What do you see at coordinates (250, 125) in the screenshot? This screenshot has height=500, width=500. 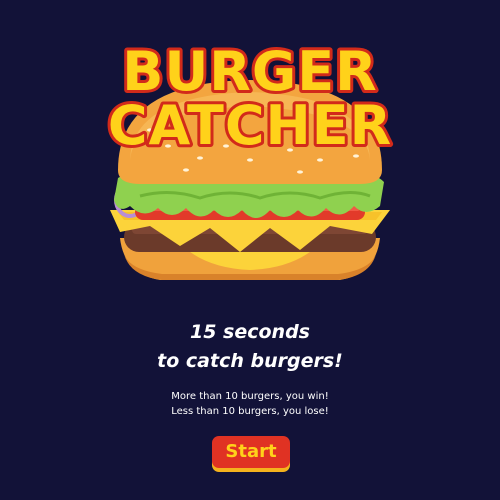 I see `title-line-2: CATCHER` at bounding box center [250, 125].